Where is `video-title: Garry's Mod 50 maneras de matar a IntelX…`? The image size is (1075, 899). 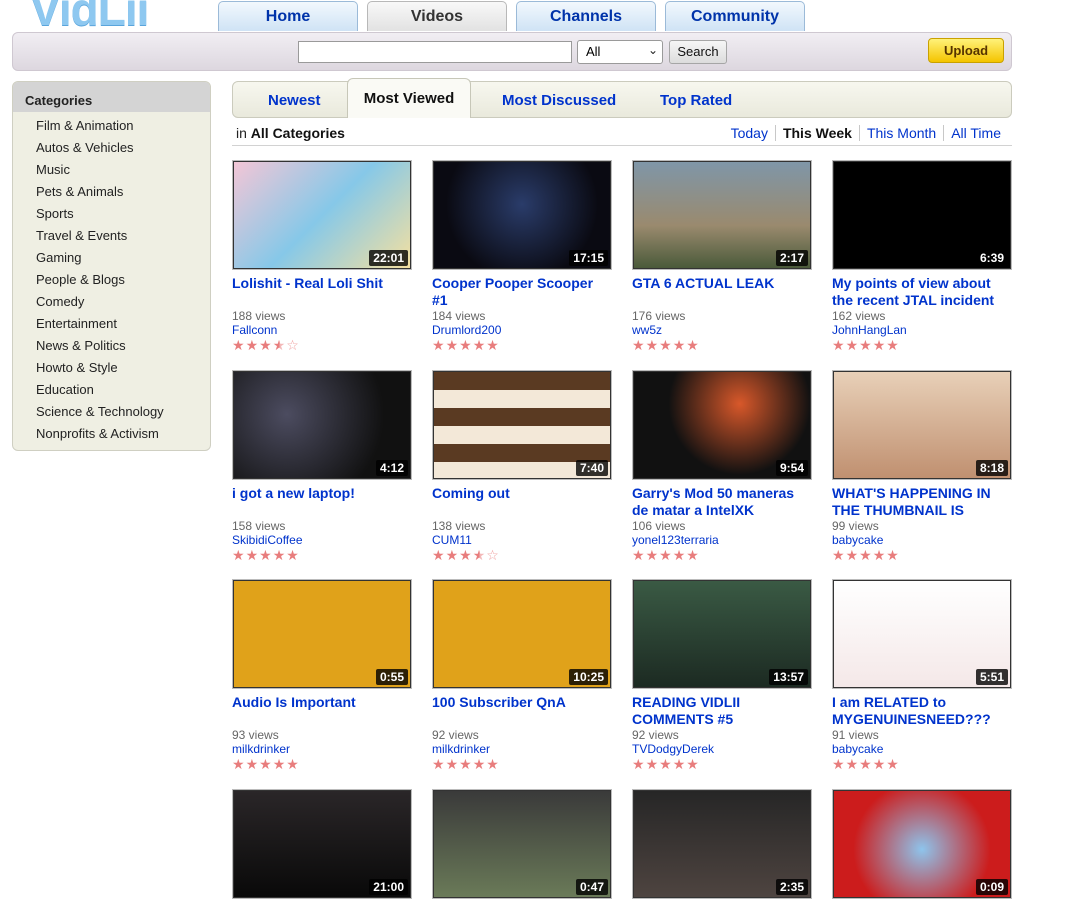
video-title: Garry's Mod 50 maneras de matar a IntelX… is located at coordinates (722, 502).